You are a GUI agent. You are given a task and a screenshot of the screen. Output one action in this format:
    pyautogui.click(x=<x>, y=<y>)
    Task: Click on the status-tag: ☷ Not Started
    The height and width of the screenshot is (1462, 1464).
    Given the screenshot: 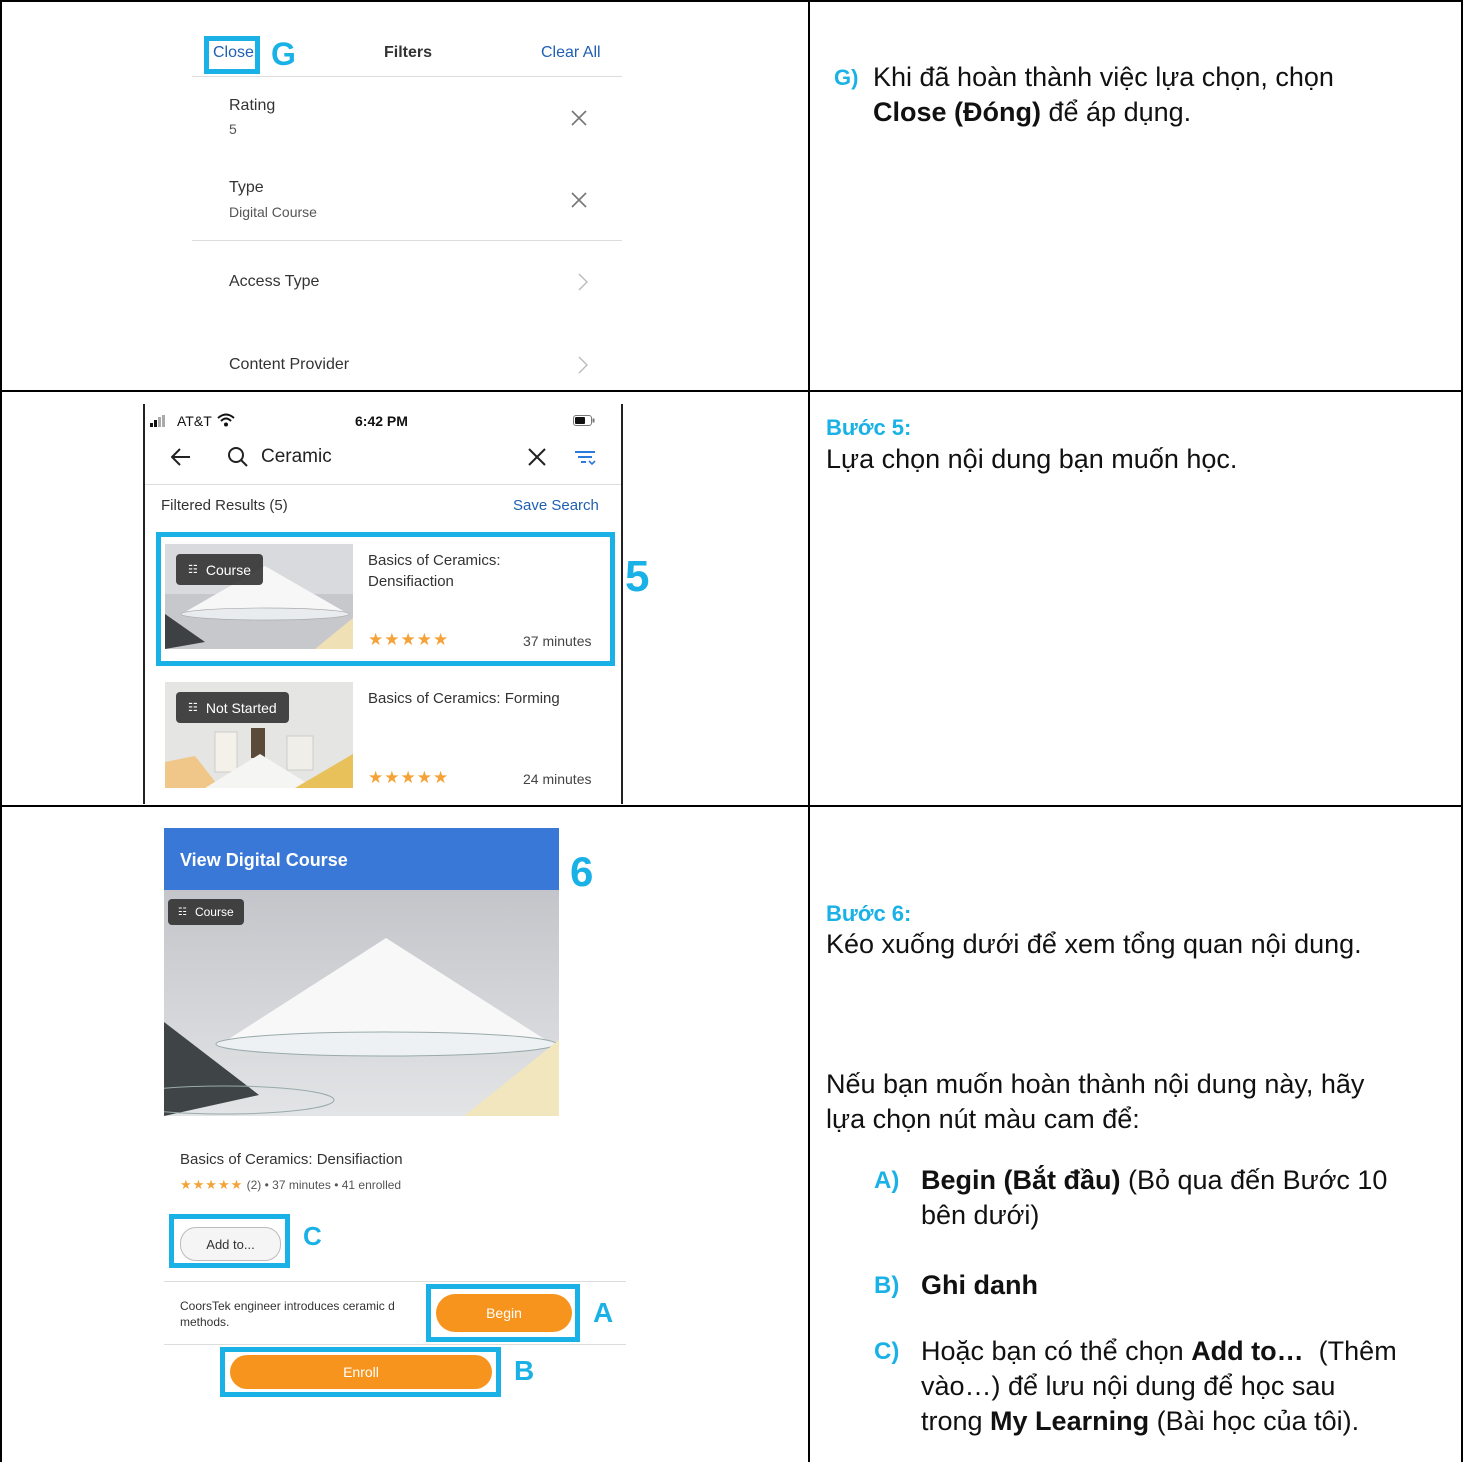 What is the action you would take?
    pyautogui.click(x=232, y=707)
    